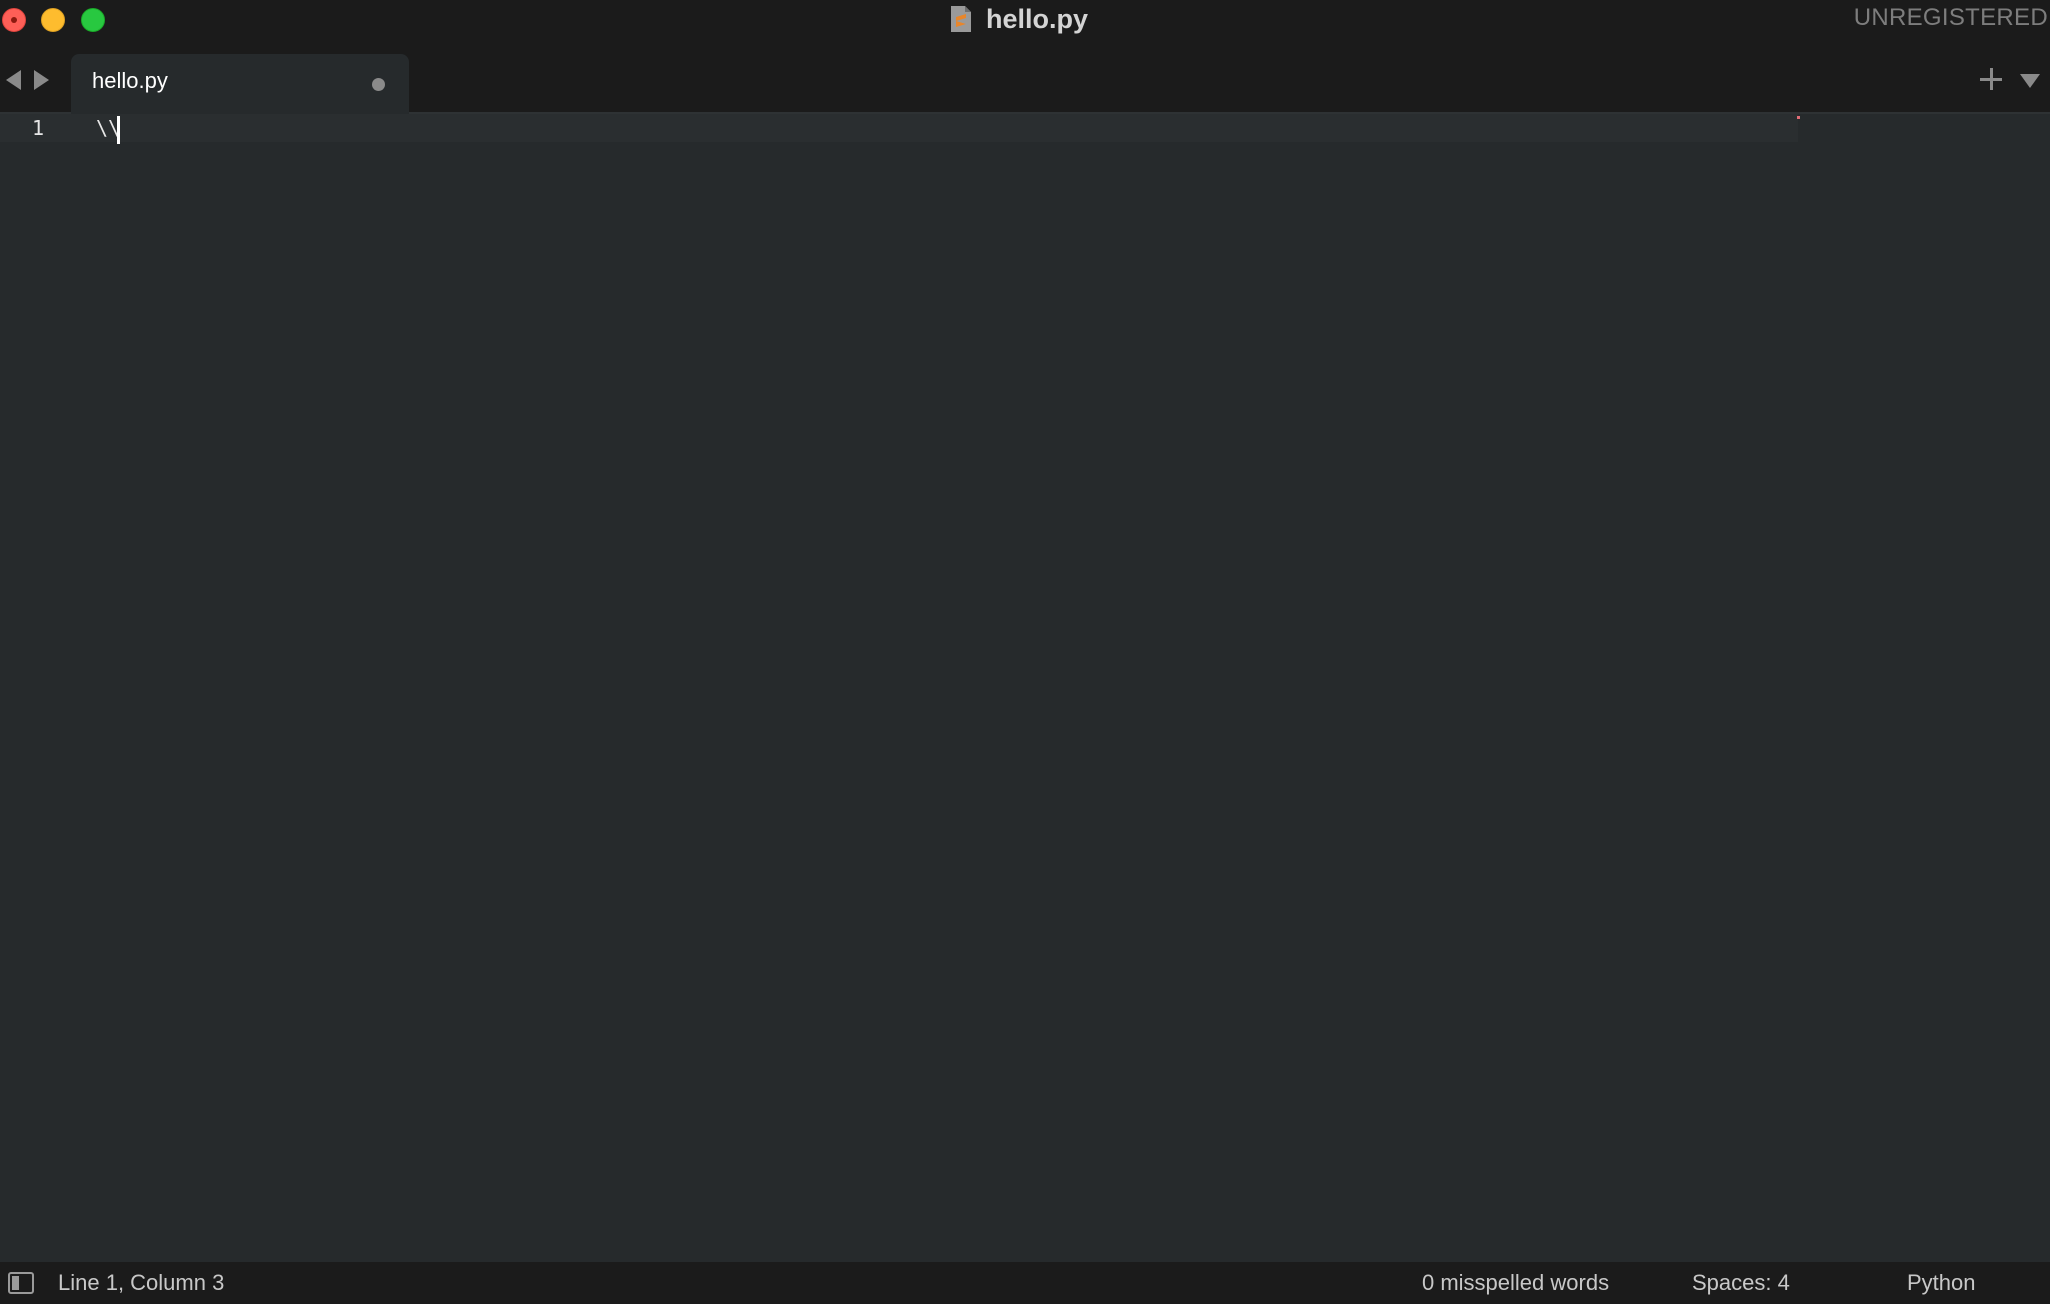  I want to click on tab-bar: hello.py, so click(1025, 76).